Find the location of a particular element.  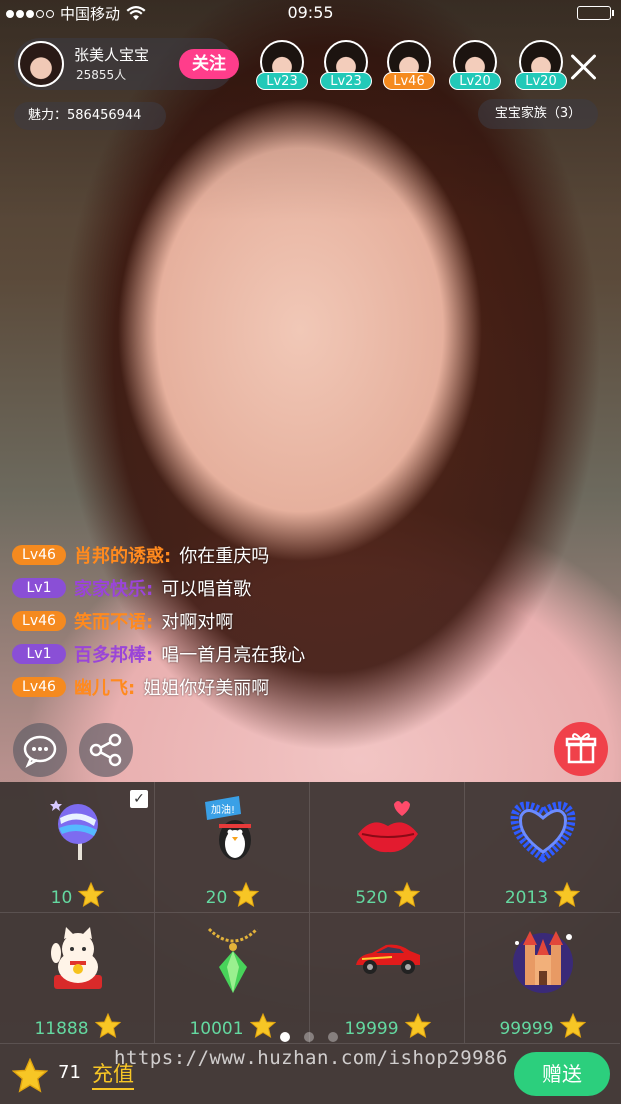

chat-message: Lv1 百多邦棒: 唱一首月亮在我心 is located at coordinates (158, 653).